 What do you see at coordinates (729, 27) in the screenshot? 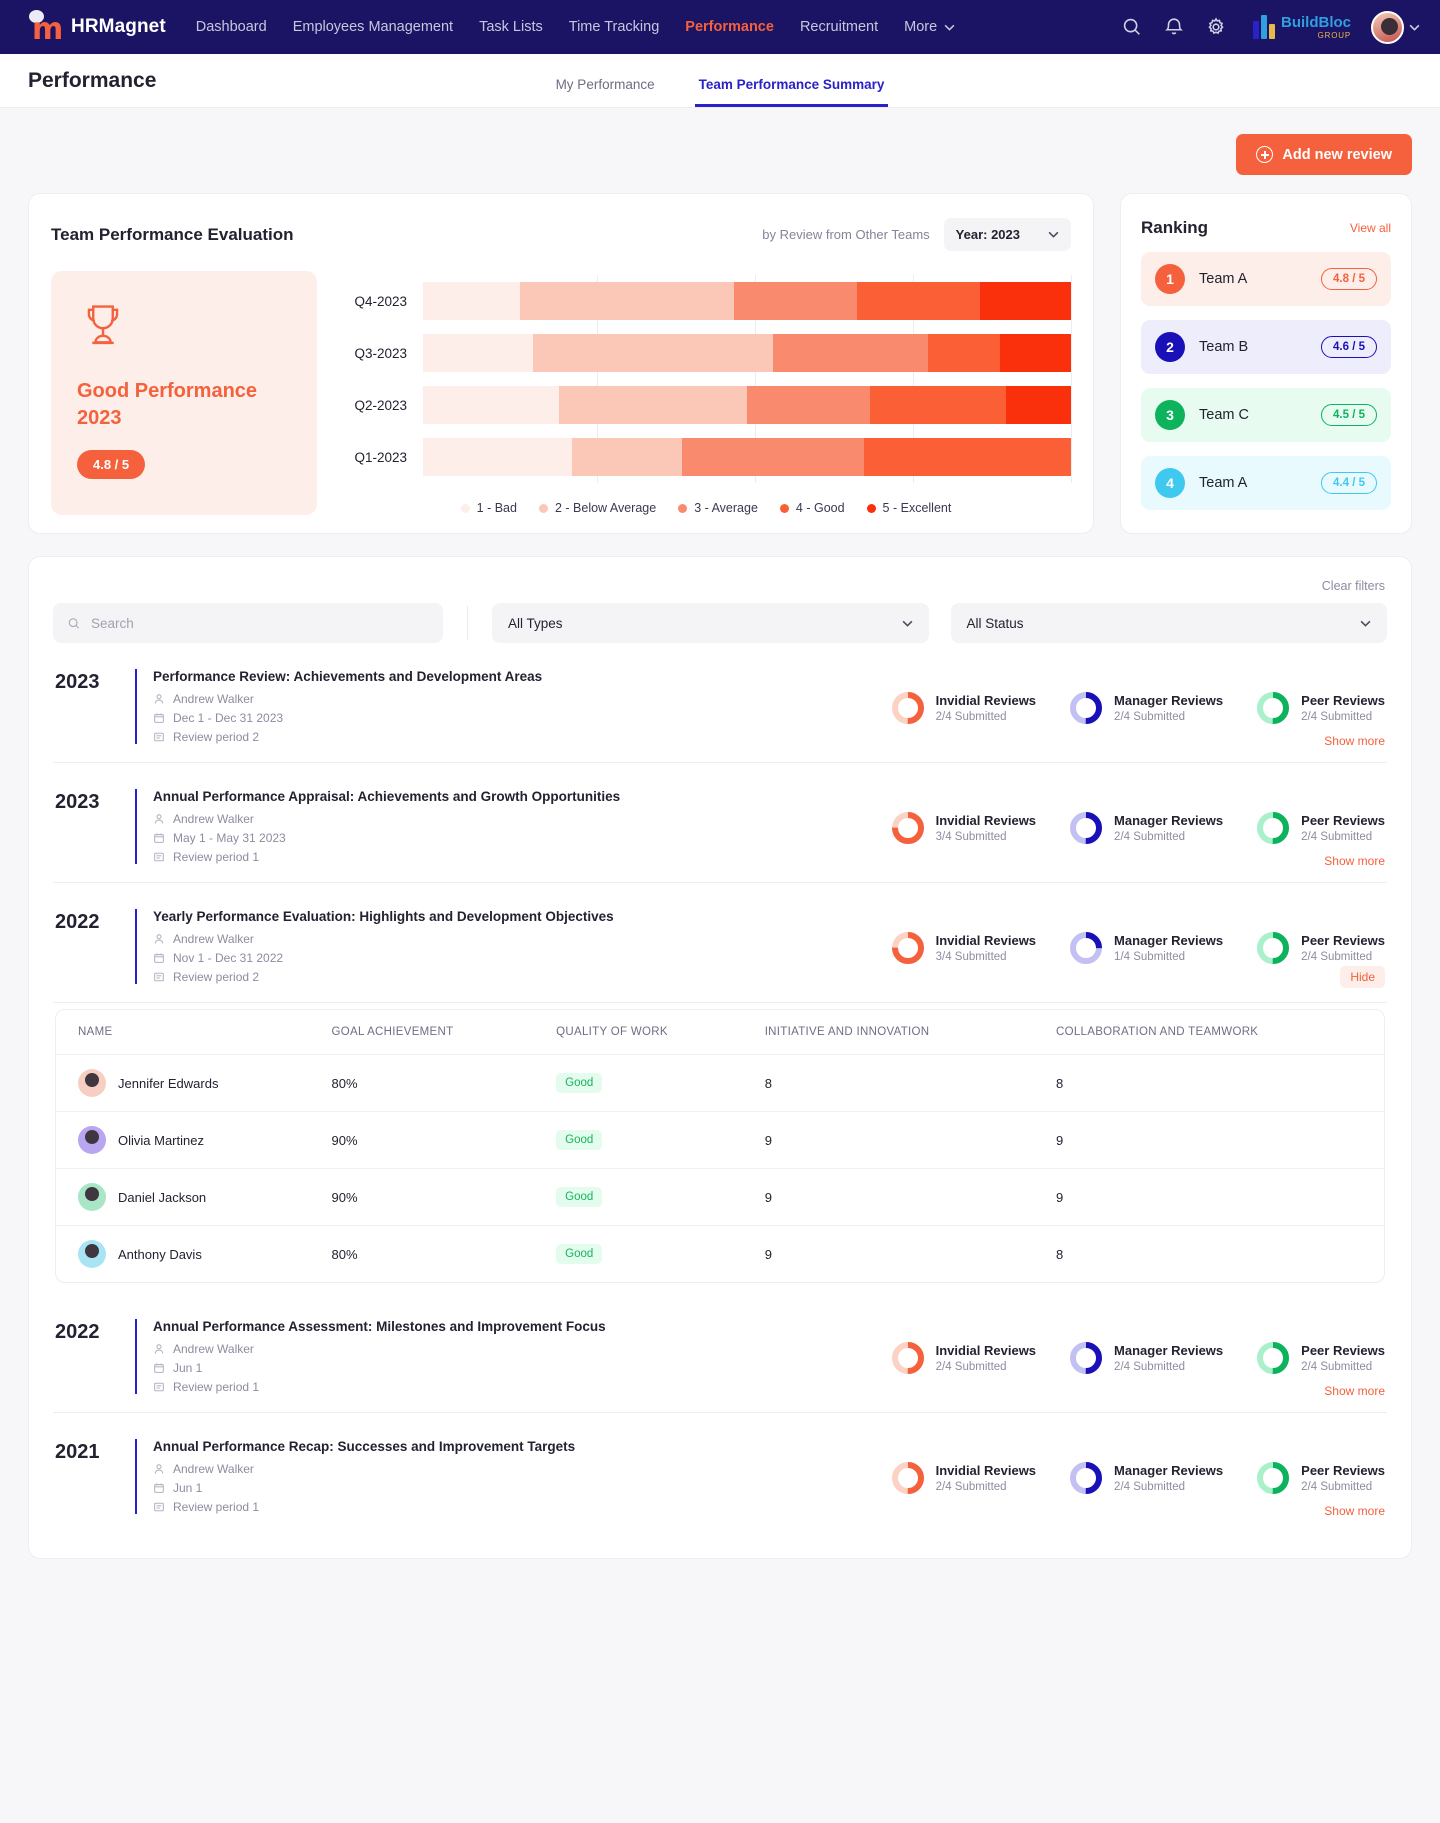
I see `nav-link-performance: Performance` at bounding box center [729, 27].